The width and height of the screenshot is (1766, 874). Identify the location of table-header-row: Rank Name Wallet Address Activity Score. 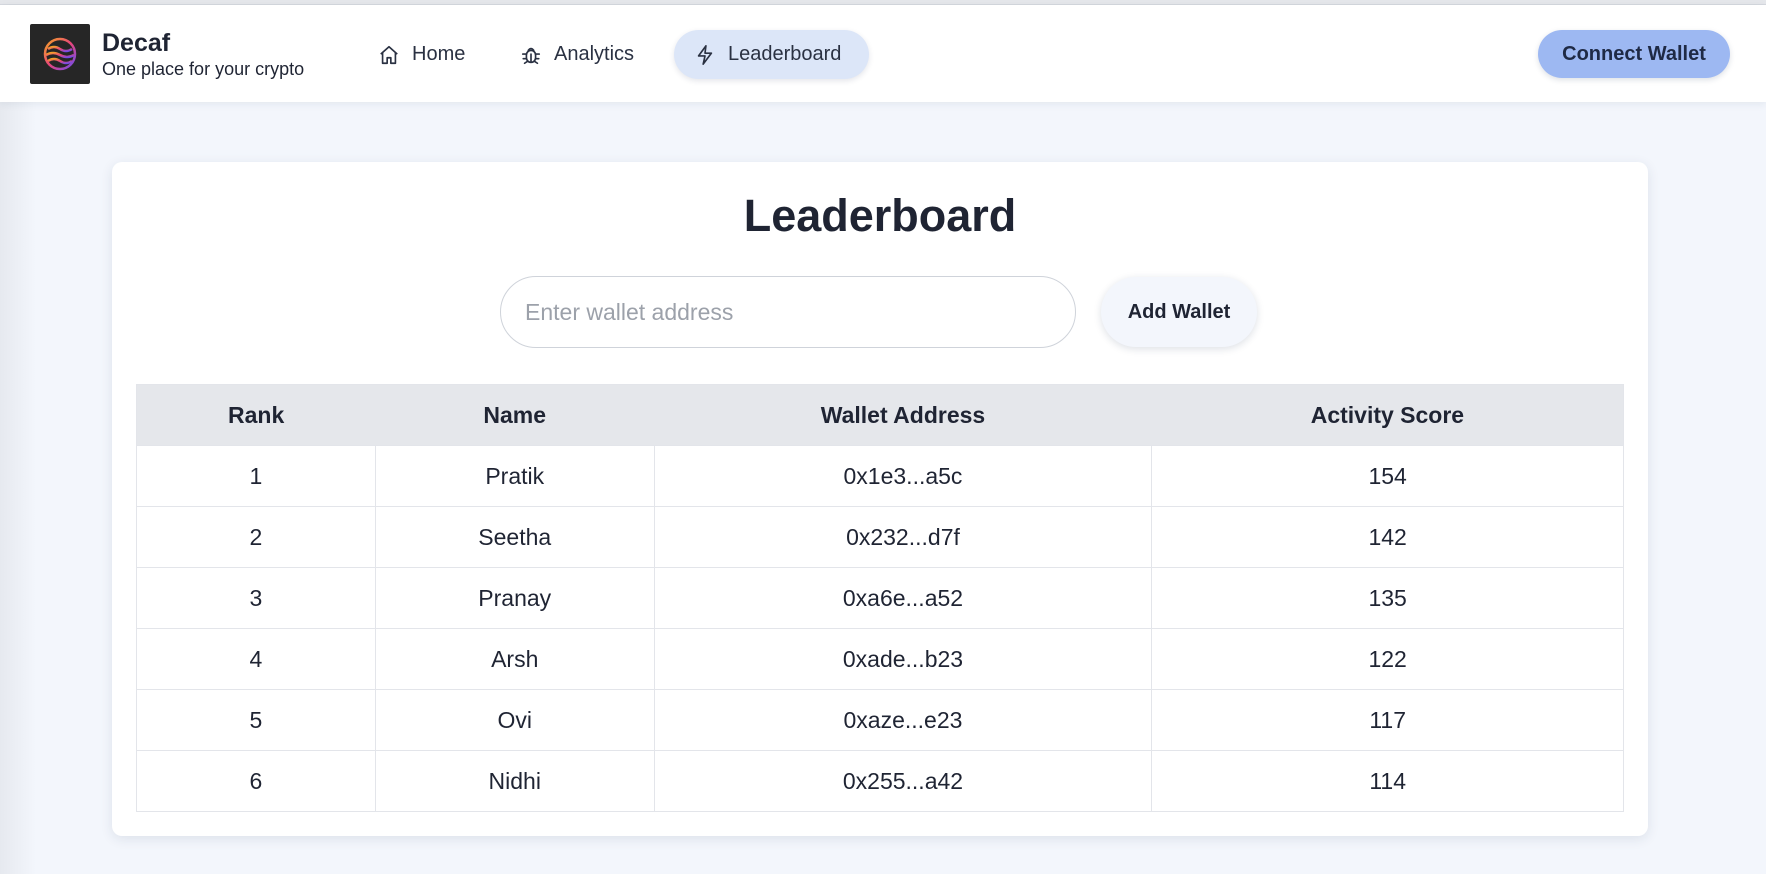
(880, 415).